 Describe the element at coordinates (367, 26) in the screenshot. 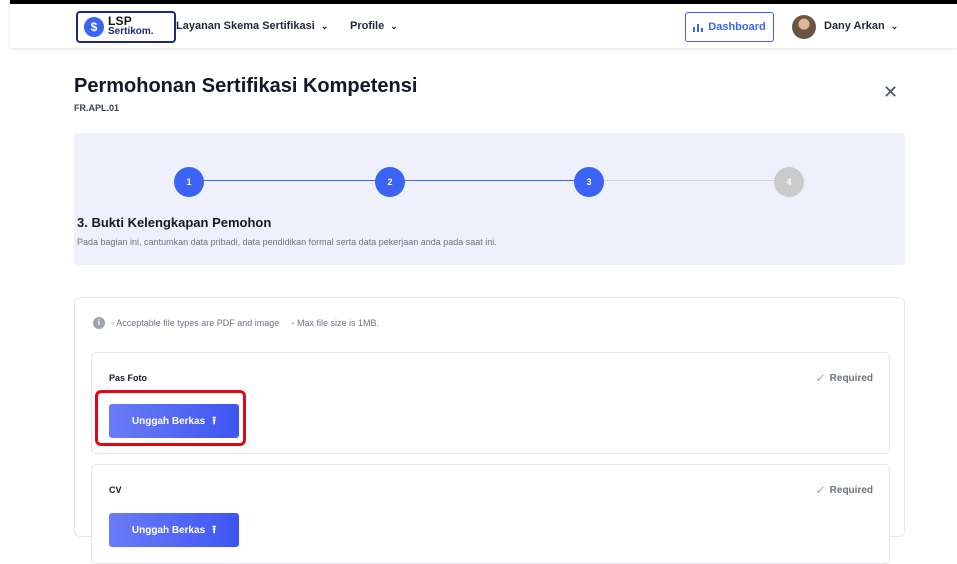

I see `nav-label: Profile` at that location.